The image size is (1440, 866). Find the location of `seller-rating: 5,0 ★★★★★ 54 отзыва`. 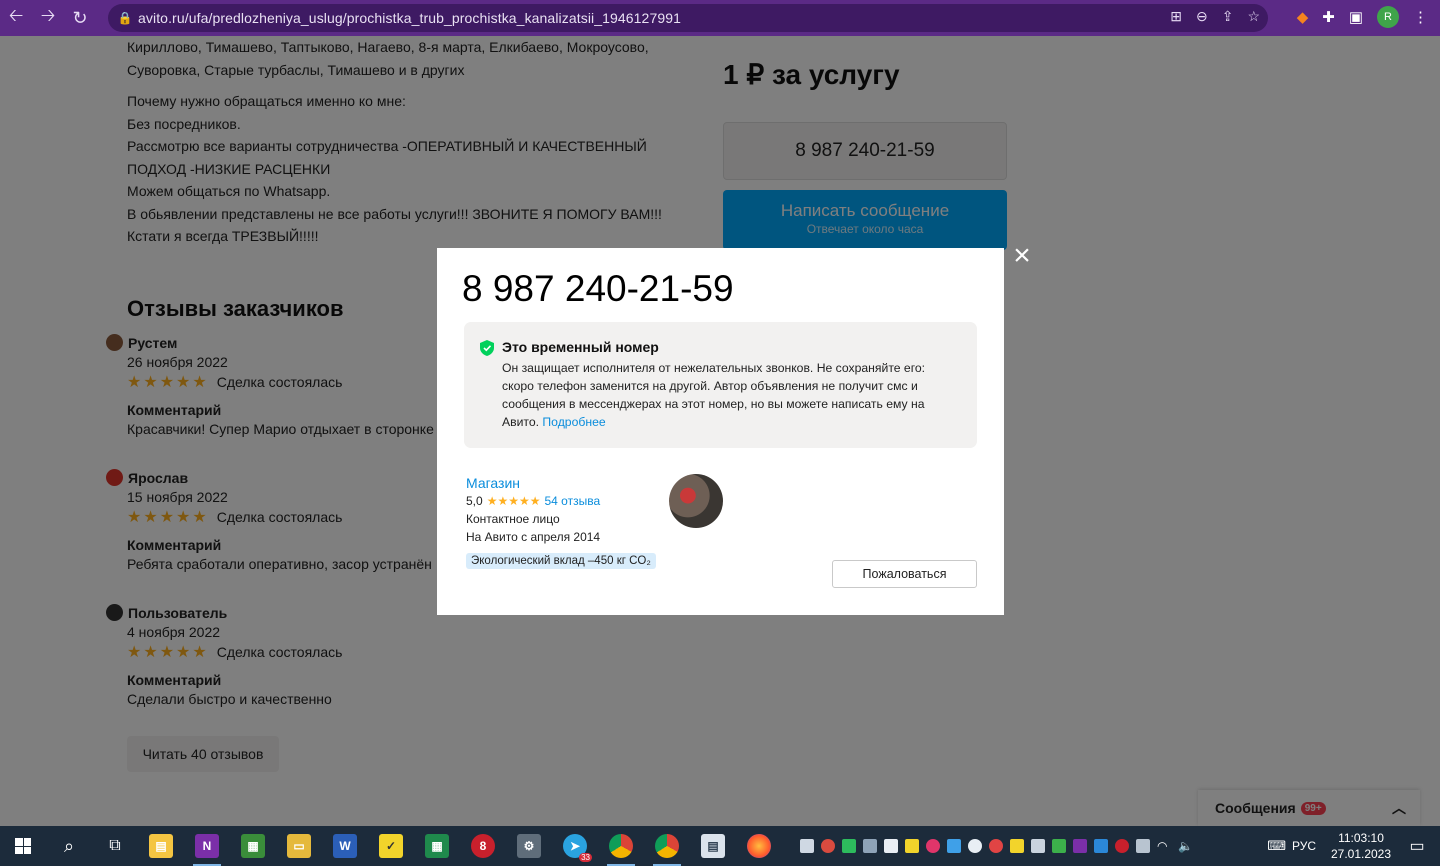

seller-rating: 5,0 ★★★★★ 54 отзыва is located at coordinates (533, 501).